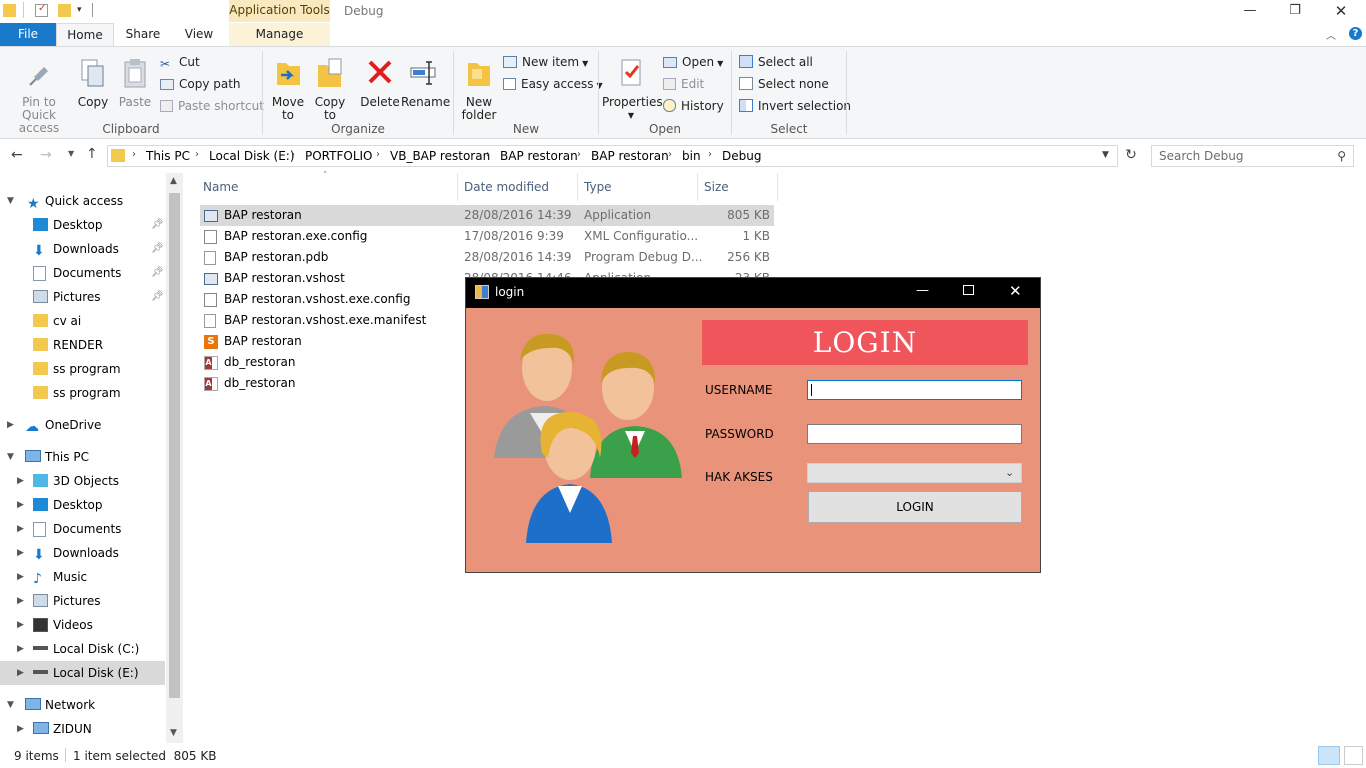 This screenshot has width=1366, height=768. I want to click on nav-item-local-disk-c: ▶ Local Disk (C:), so click(82, 649).